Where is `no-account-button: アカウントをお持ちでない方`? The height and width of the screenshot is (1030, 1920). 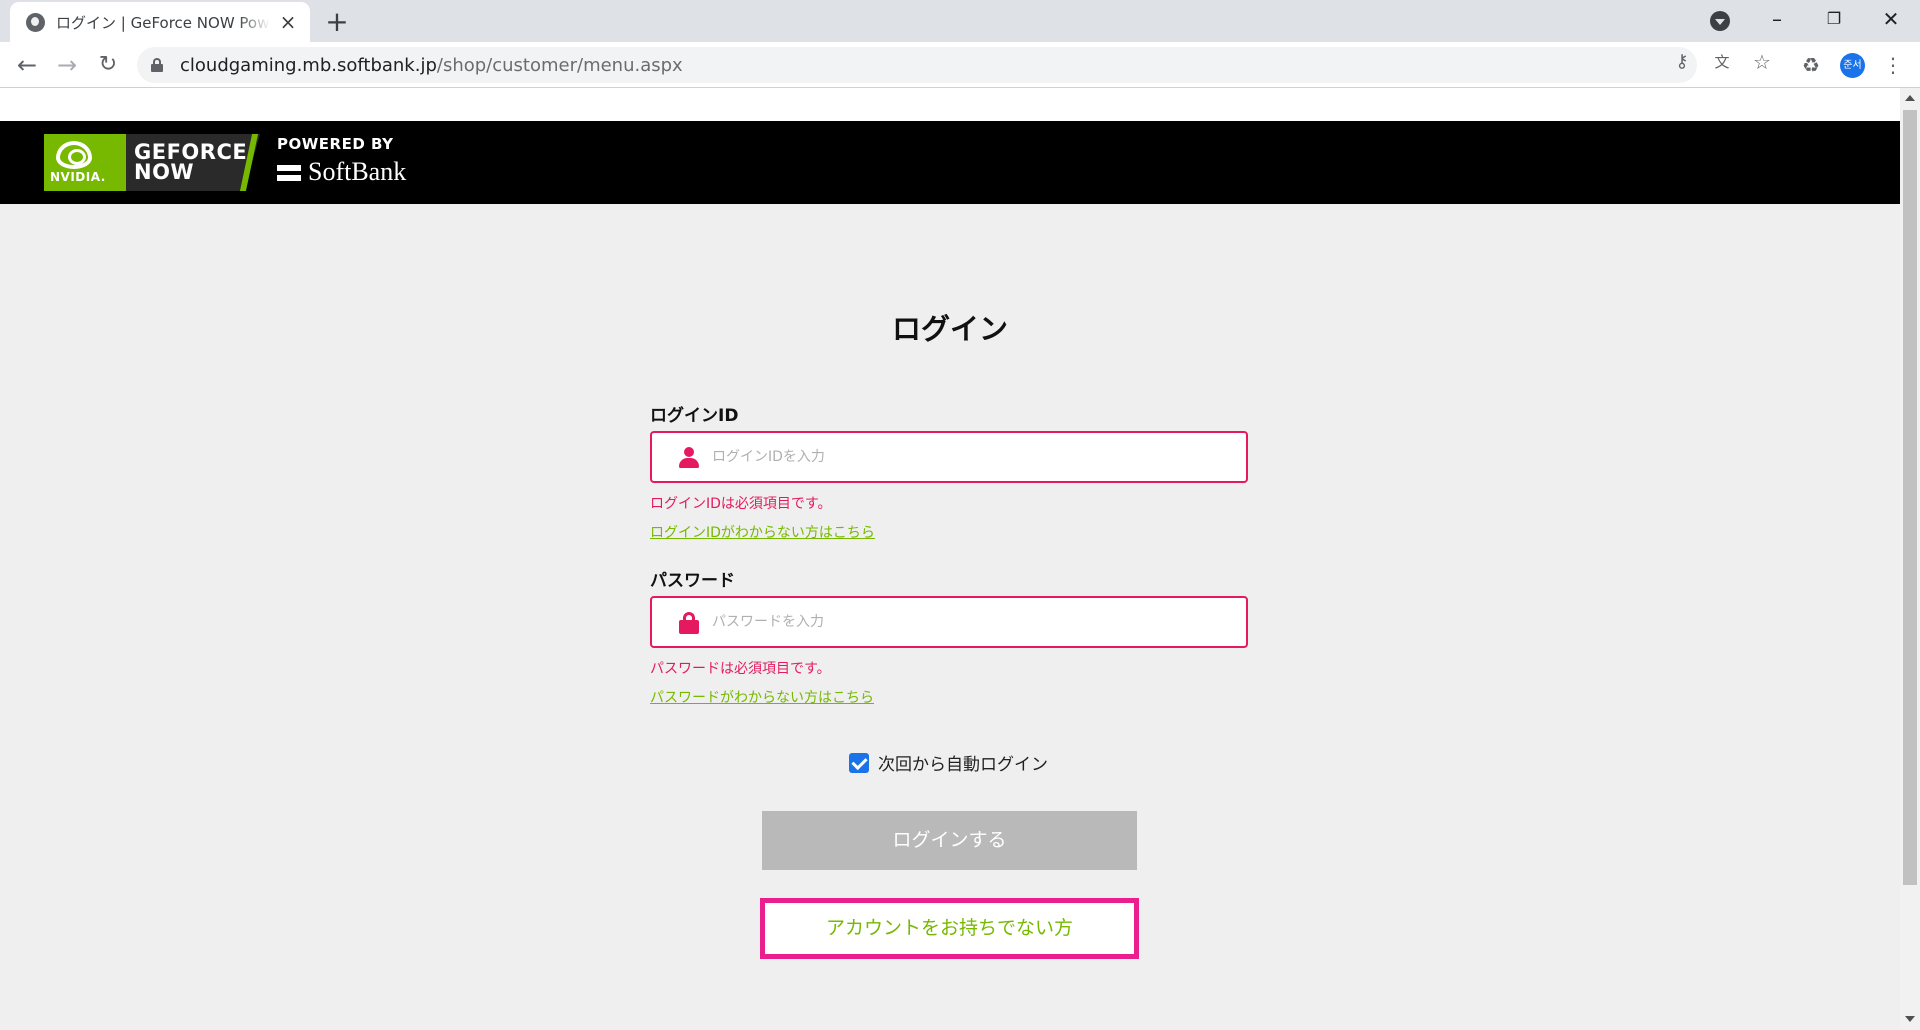 no-account-button: アカウントをお持ちでない方 is located at coordinates (949, 928).